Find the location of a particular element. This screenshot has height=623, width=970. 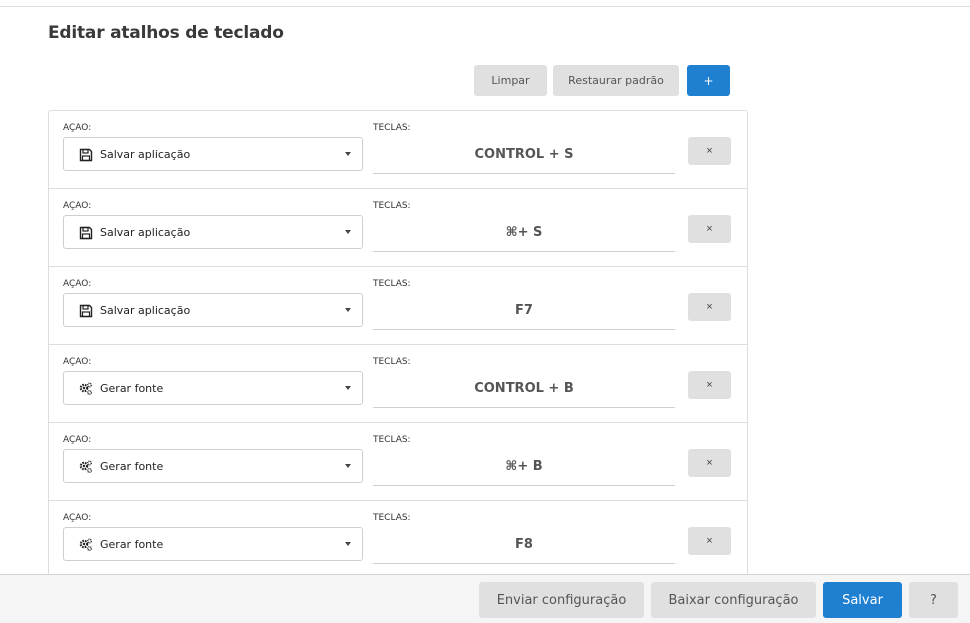

page-title: Editar atalhos de teclado is located at coordinates (166, 33).